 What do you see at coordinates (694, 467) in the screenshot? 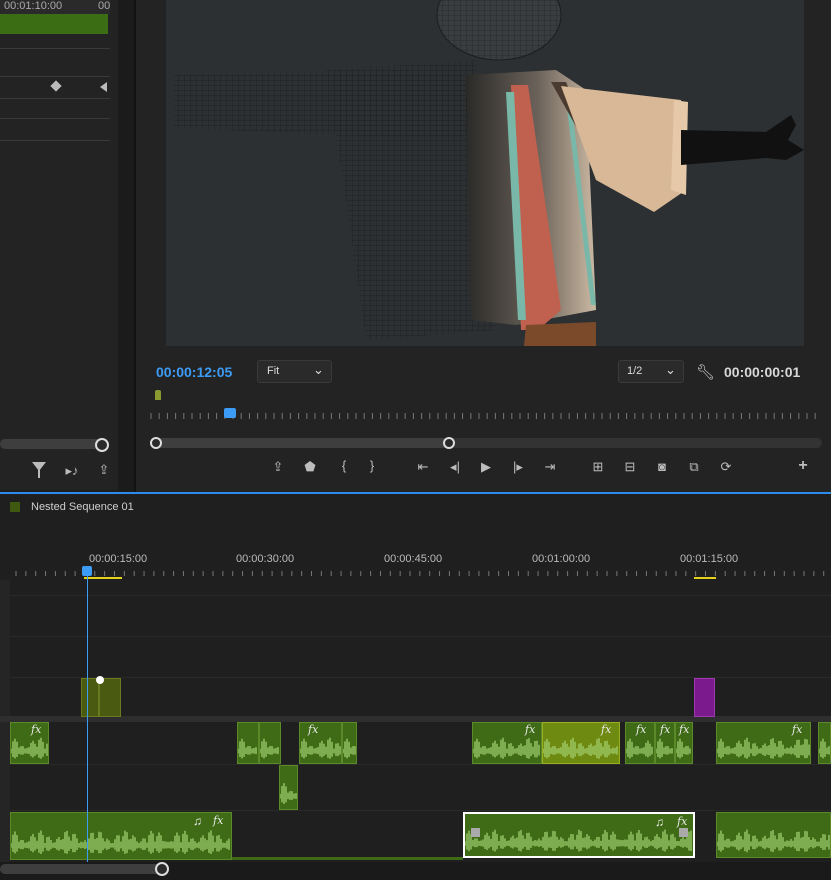
I see `compare-view-icon: ⧉` at bounding box center [694, 467].